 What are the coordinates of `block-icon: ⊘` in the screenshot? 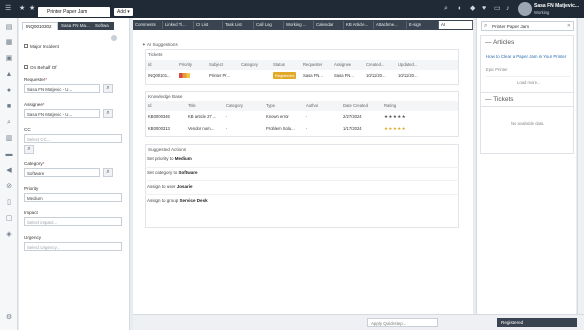 It's located at (9, 187).